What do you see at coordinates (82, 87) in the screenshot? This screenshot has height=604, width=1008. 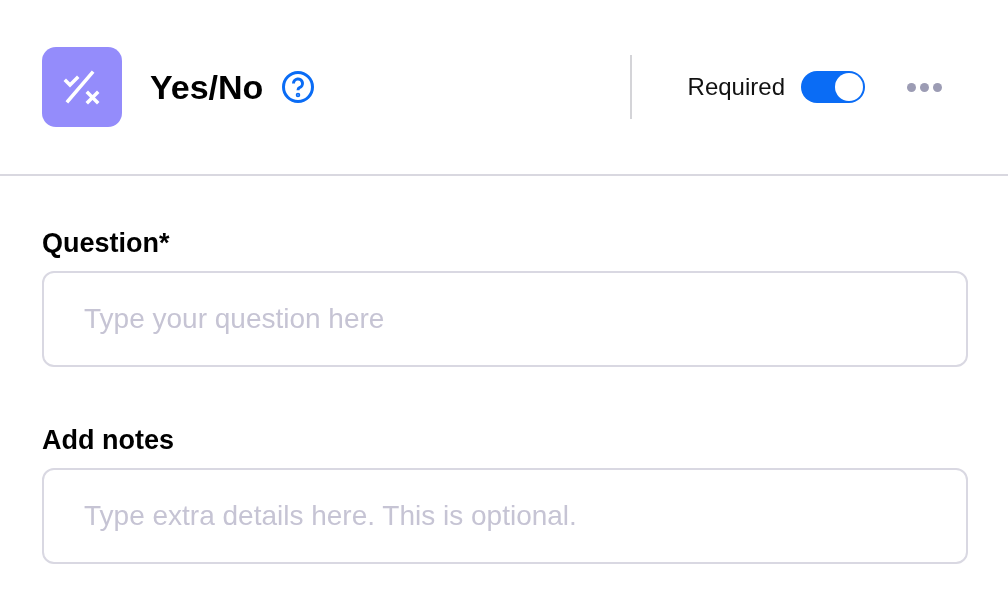 I see `yes-no-type-icon` at bounding box center [82, 87].